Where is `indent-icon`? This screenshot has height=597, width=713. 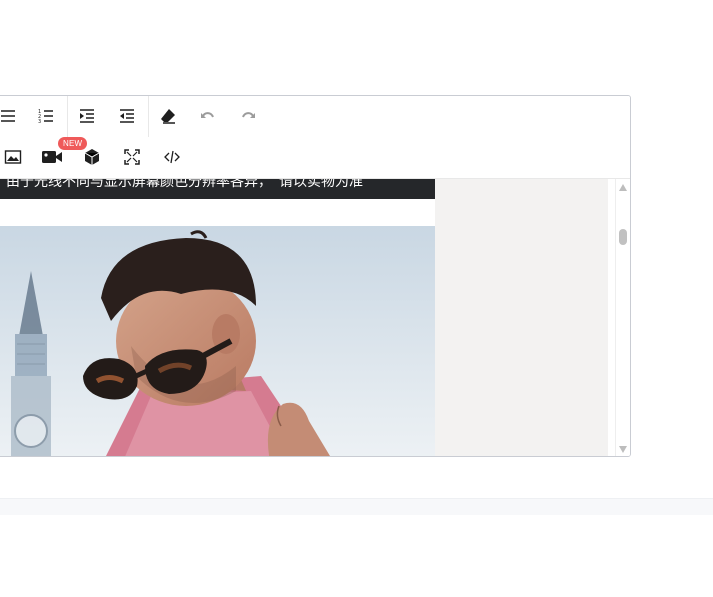
indent-icon is located at coordinates (87, 116).